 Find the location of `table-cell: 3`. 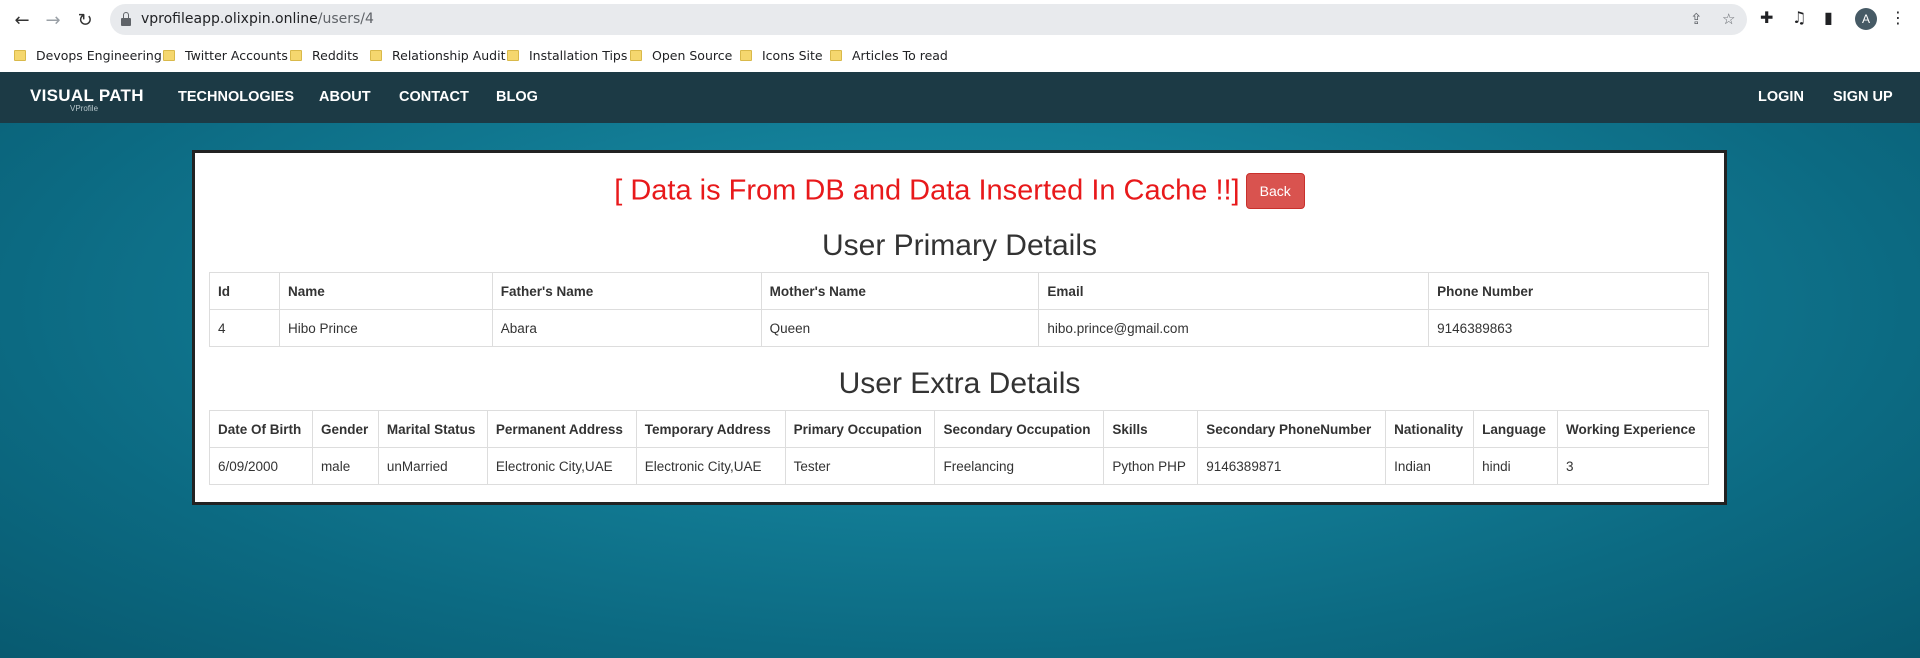

table-cell: 3 is located at coordinates (1633, 466).